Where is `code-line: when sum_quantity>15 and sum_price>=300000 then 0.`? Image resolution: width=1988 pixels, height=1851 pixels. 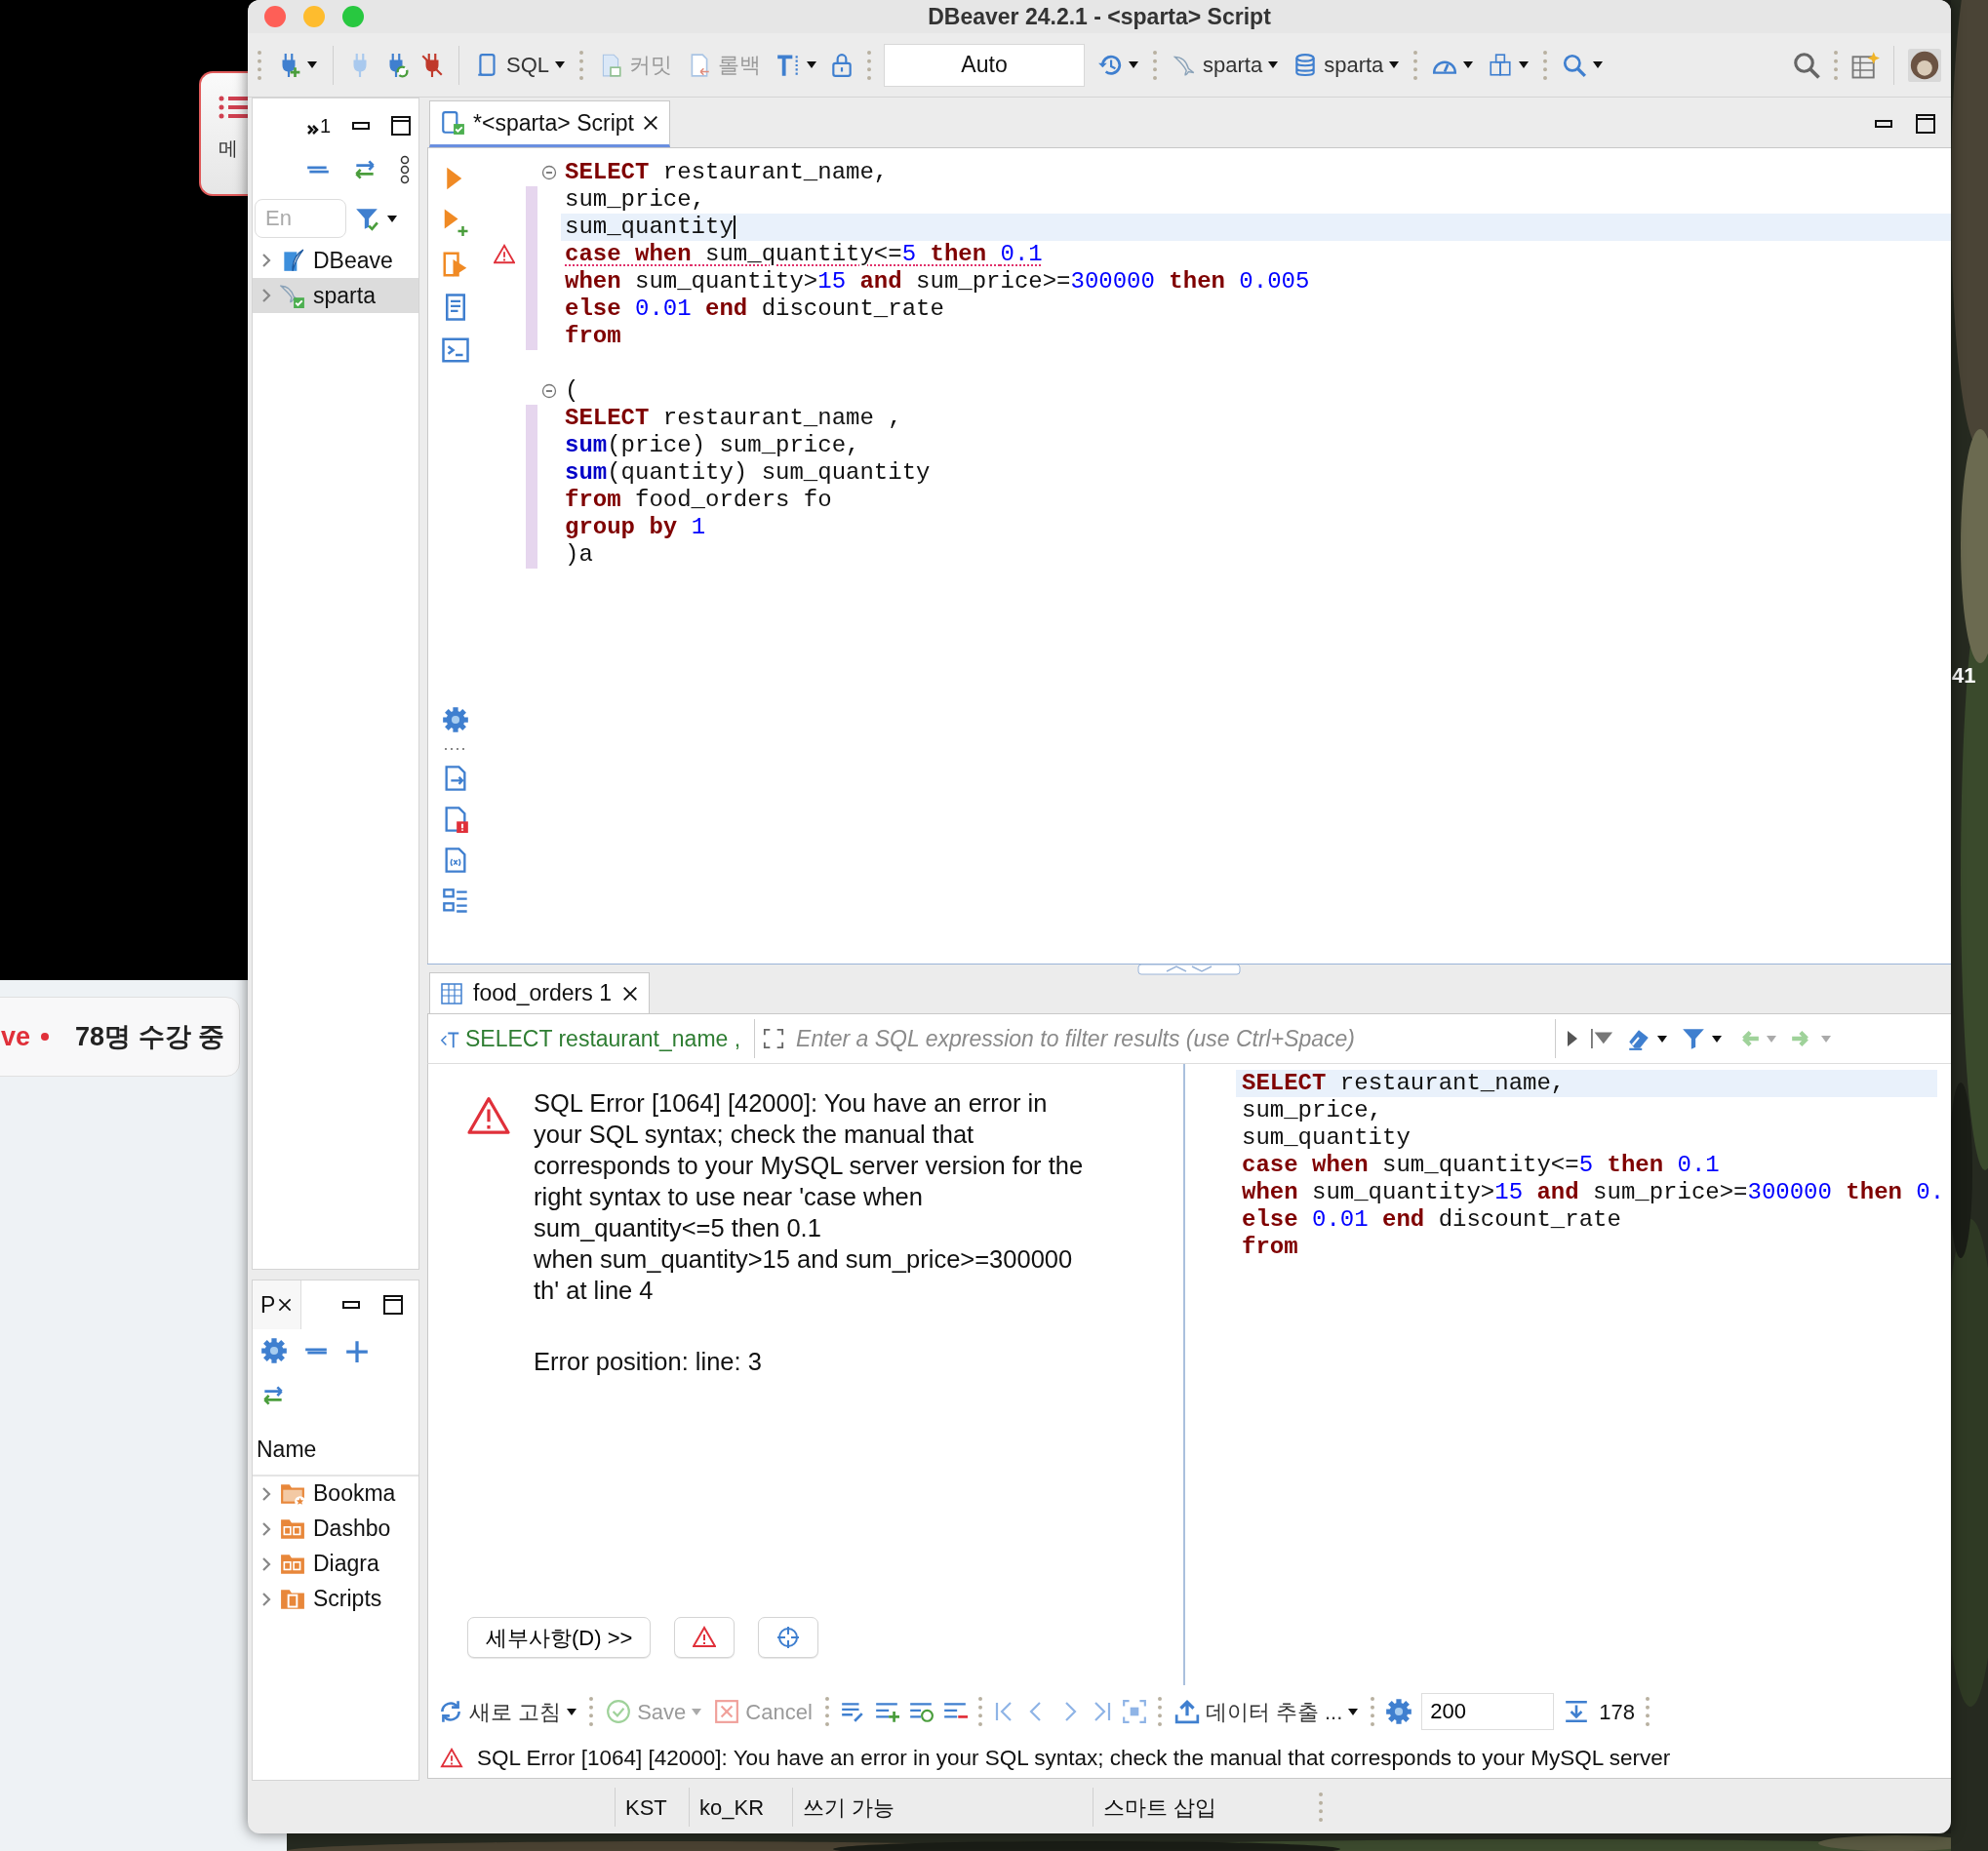 code-line: when sum_quantity>15 and sum_price>=300000 then 0. is located at coordinates (1589, 1192).